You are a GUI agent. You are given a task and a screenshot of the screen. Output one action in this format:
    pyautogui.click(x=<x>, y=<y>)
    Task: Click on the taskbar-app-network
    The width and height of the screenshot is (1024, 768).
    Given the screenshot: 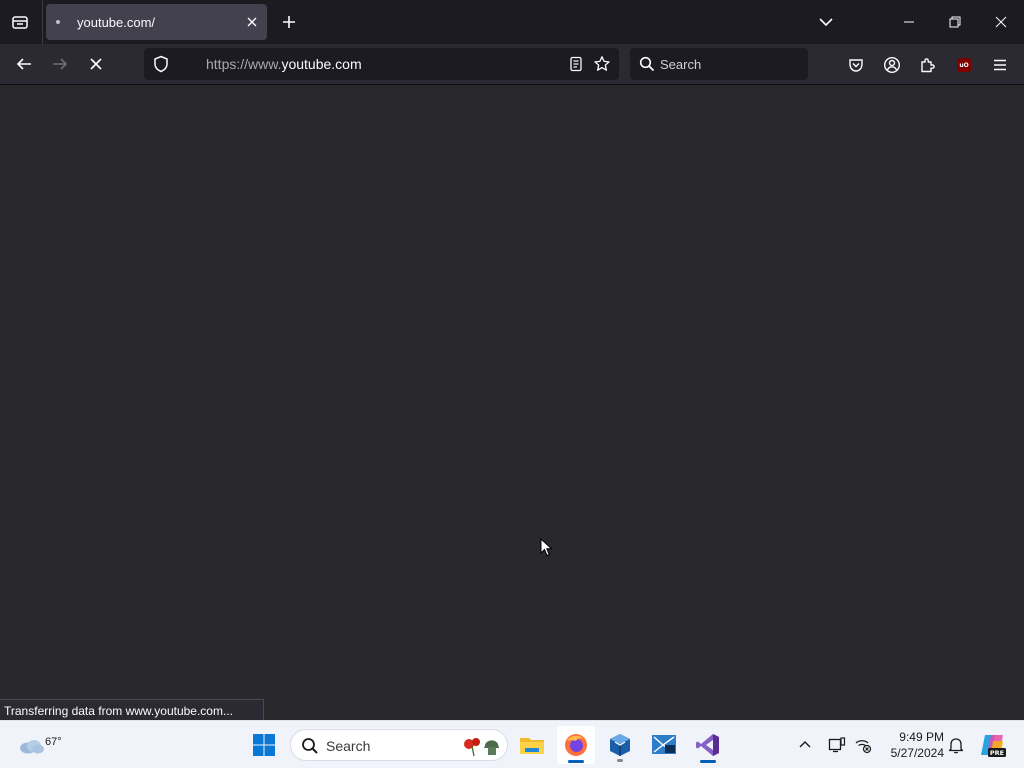 What is the action you would take?
    pyautogui.click(x=664, y=745)
    